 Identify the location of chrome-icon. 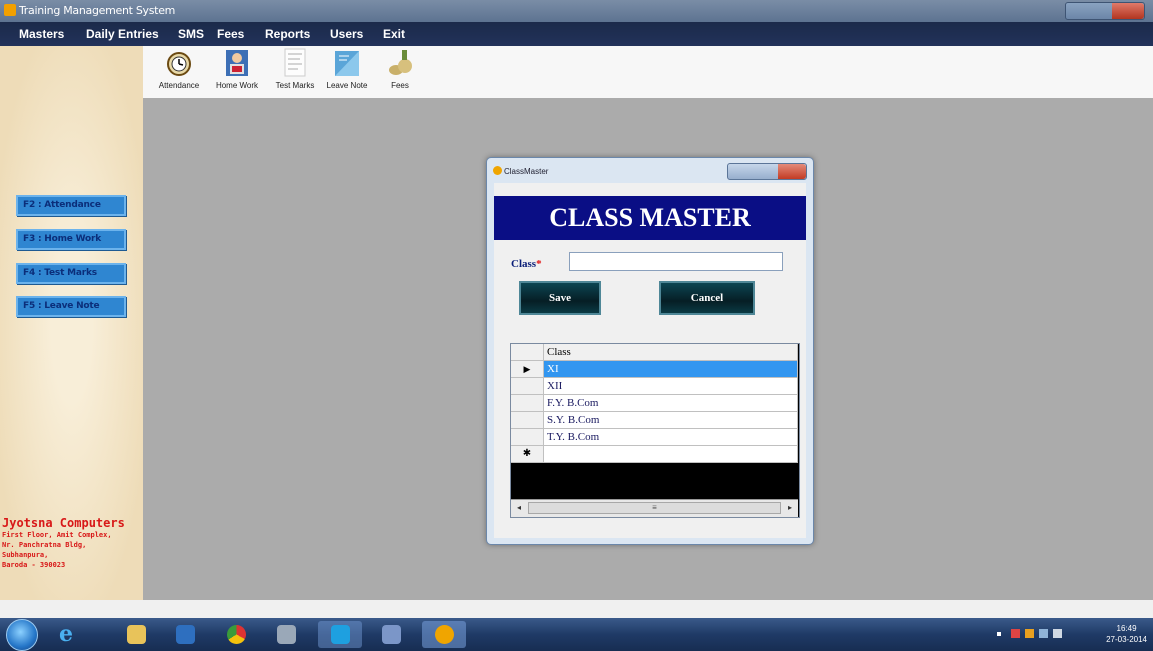
(236, 634).